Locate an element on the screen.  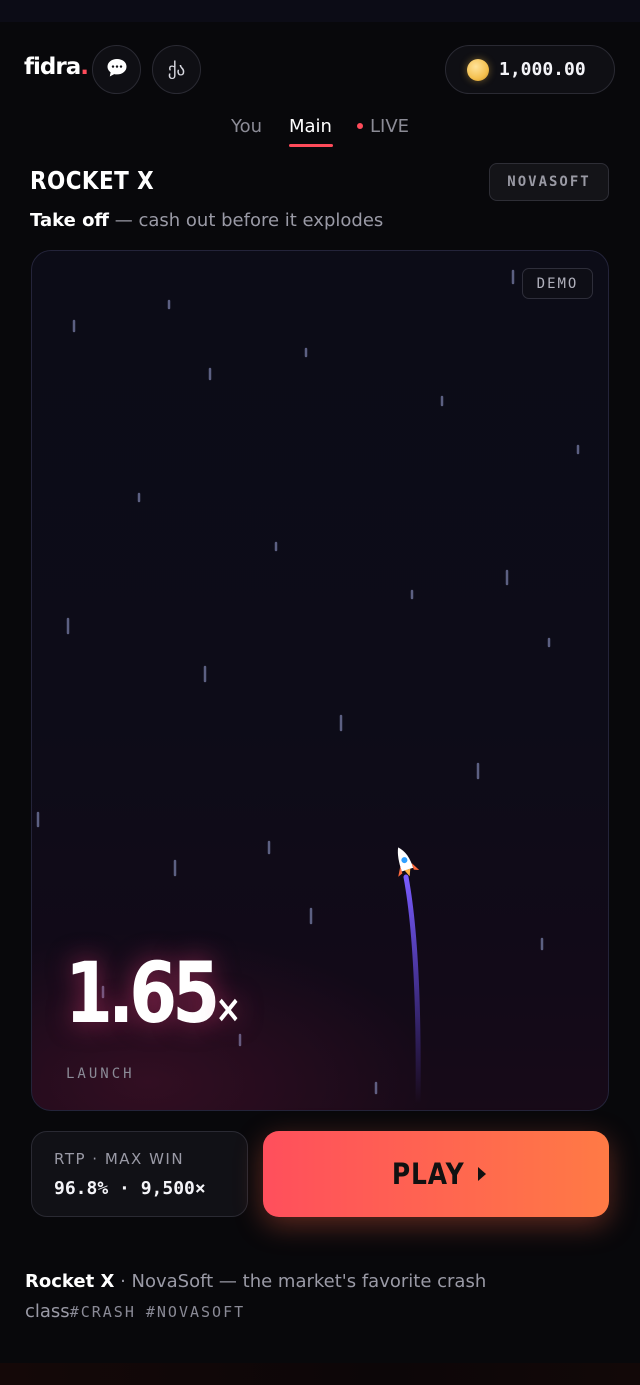
language-button: ქა is located at coordinates (176, 69).